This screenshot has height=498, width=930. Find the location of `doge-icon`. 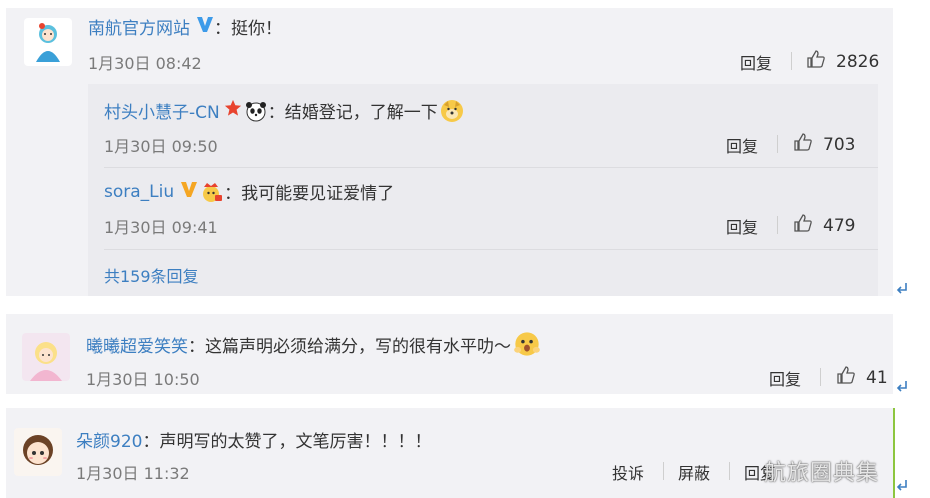

doge-icon is located at coordinates (452, 111).